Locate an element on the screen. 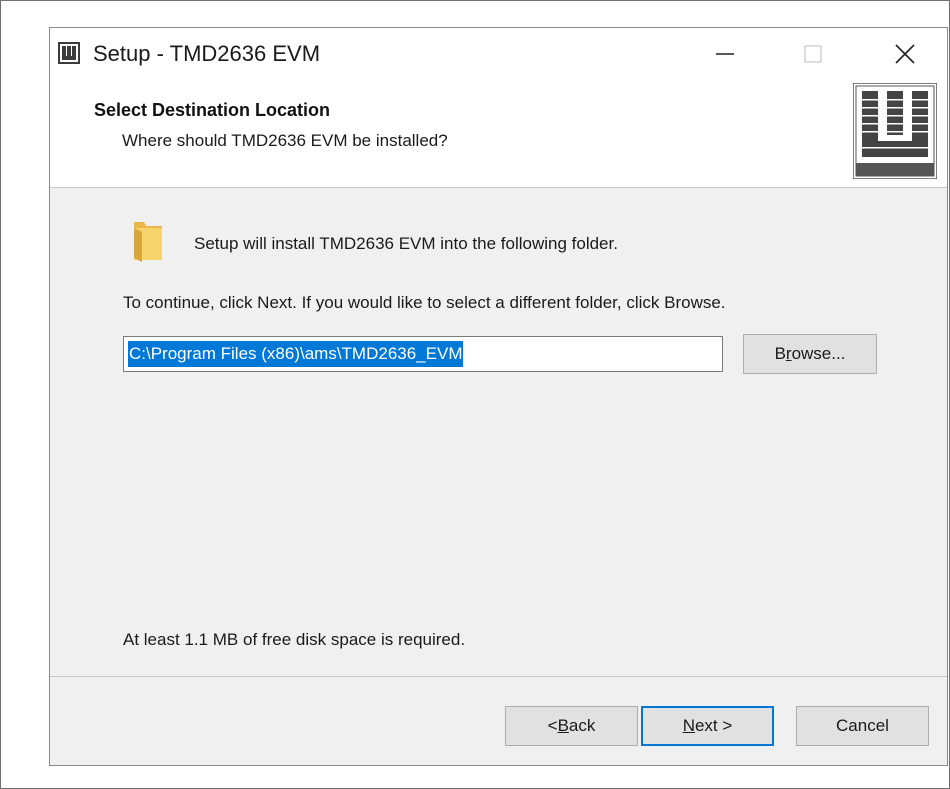  back-label-pre: < is located at coordinates (552, 725).